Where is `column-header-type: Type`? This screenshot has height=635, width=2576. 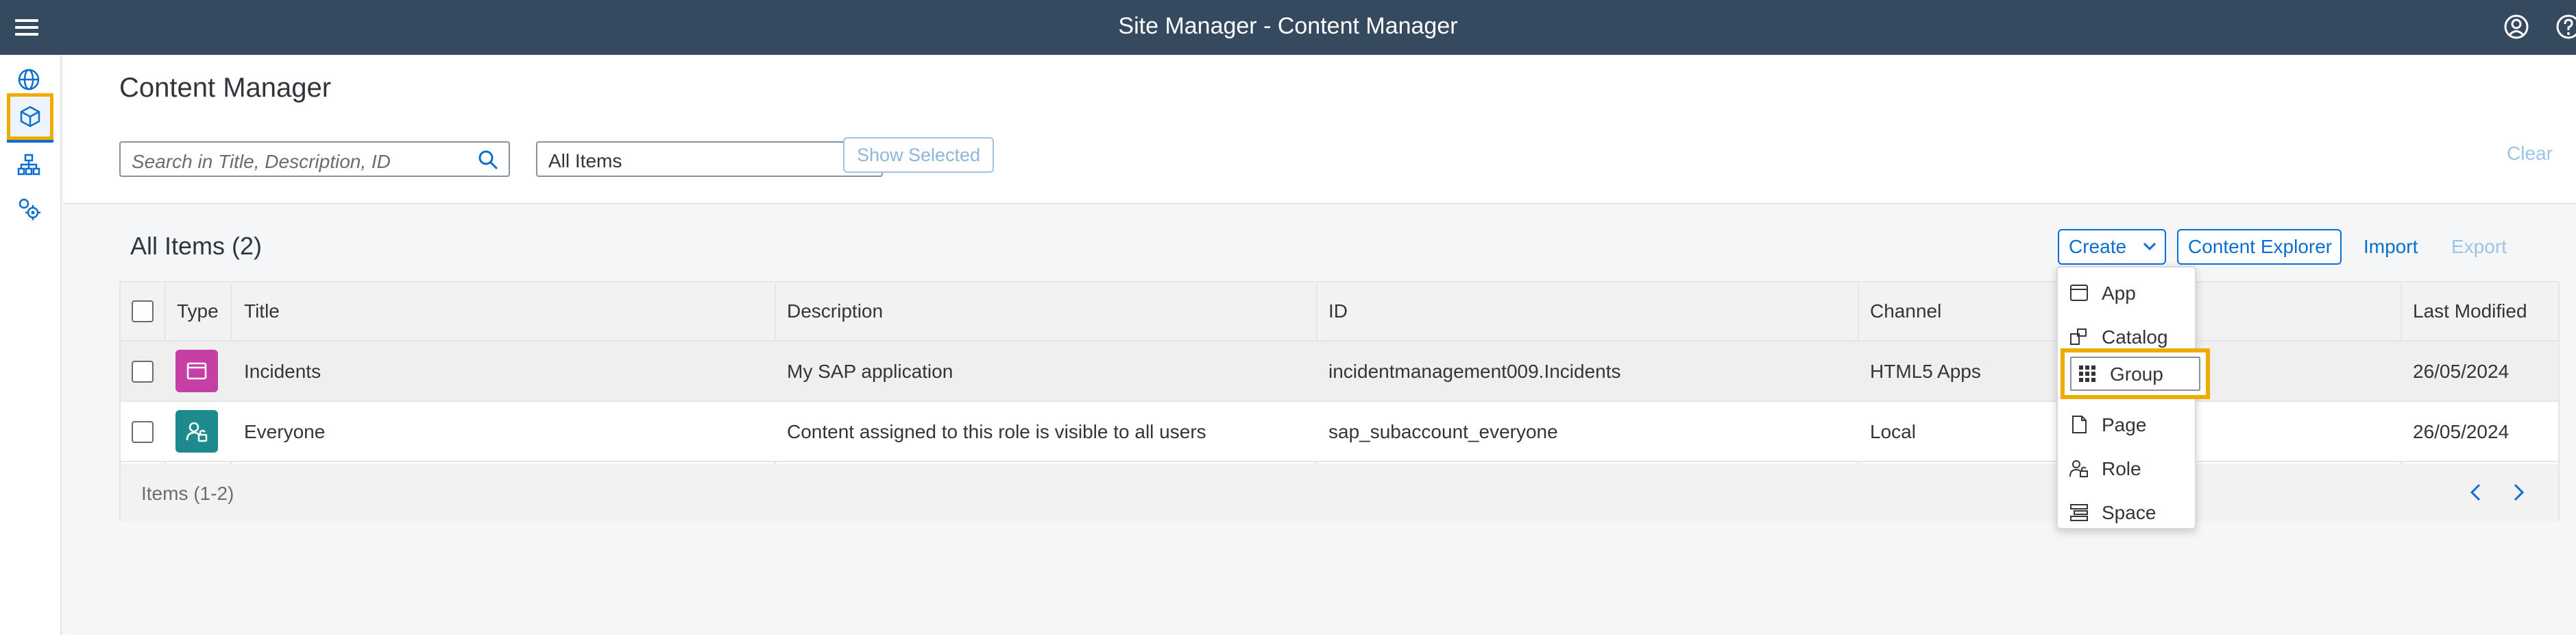 column-header-type: Type is located at coordinates (198, 311).